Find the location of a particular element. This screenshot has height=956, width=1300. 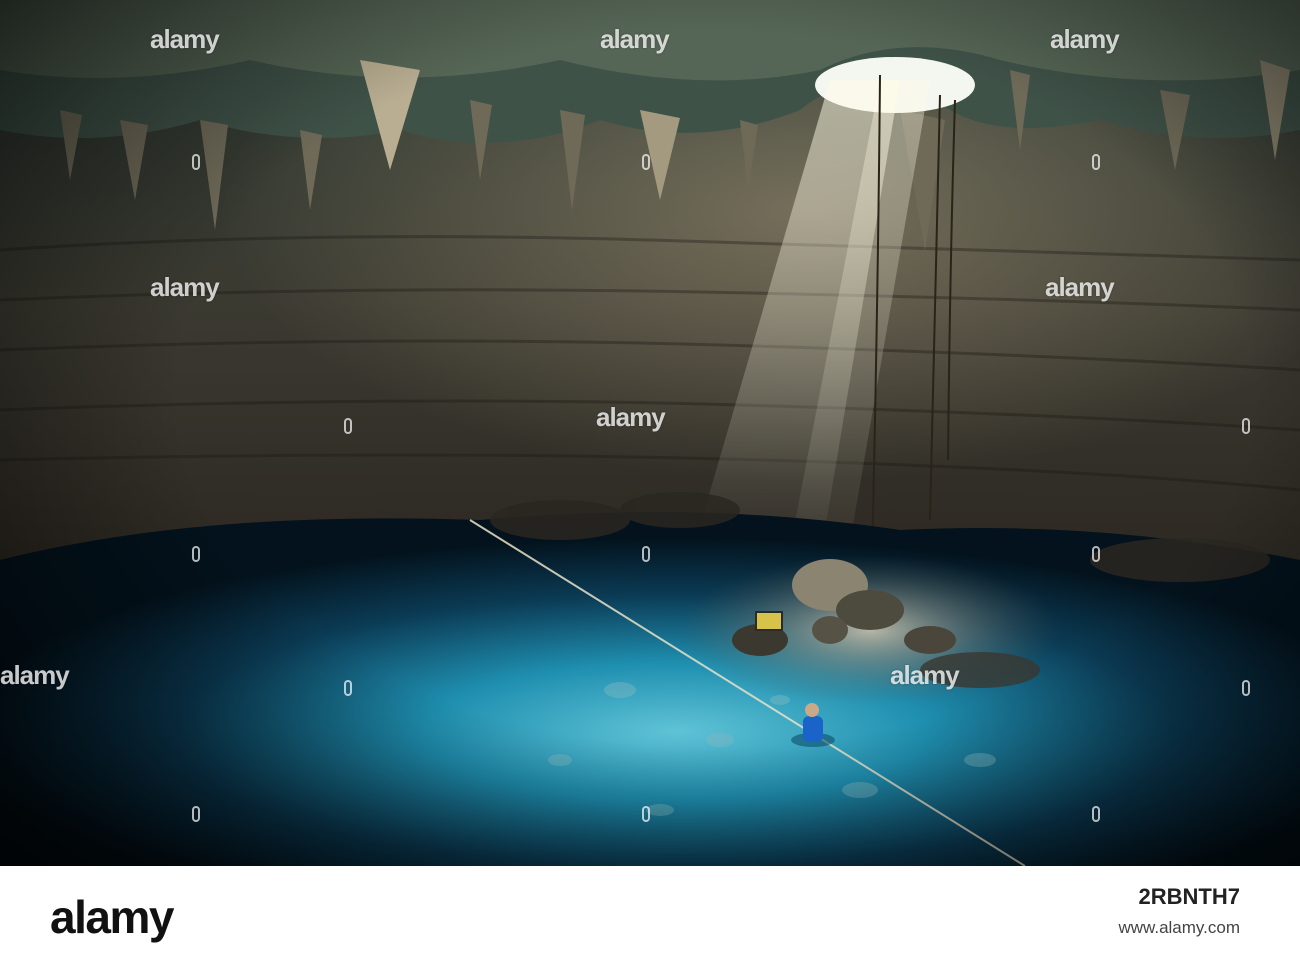

stock-footer: alamy 2RBNTH7 www.alamy.com is located at coordinates (650, 911).